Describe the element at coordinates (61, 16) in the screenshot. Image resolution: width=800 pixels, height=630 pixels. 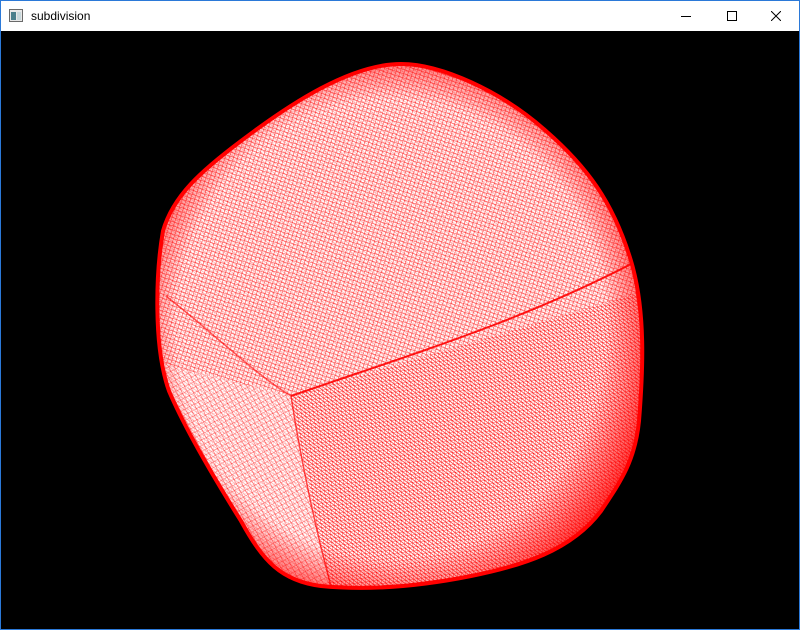
I see `window-title: subdivision` at that location.